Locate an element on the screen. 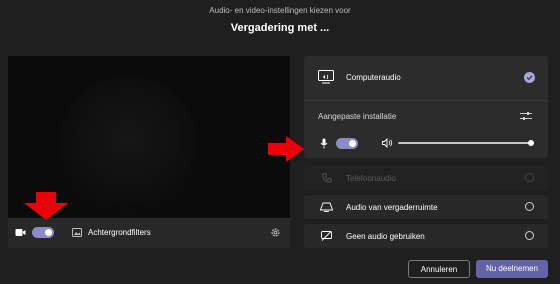  speaker-icon is located at coordinates (387, 143).